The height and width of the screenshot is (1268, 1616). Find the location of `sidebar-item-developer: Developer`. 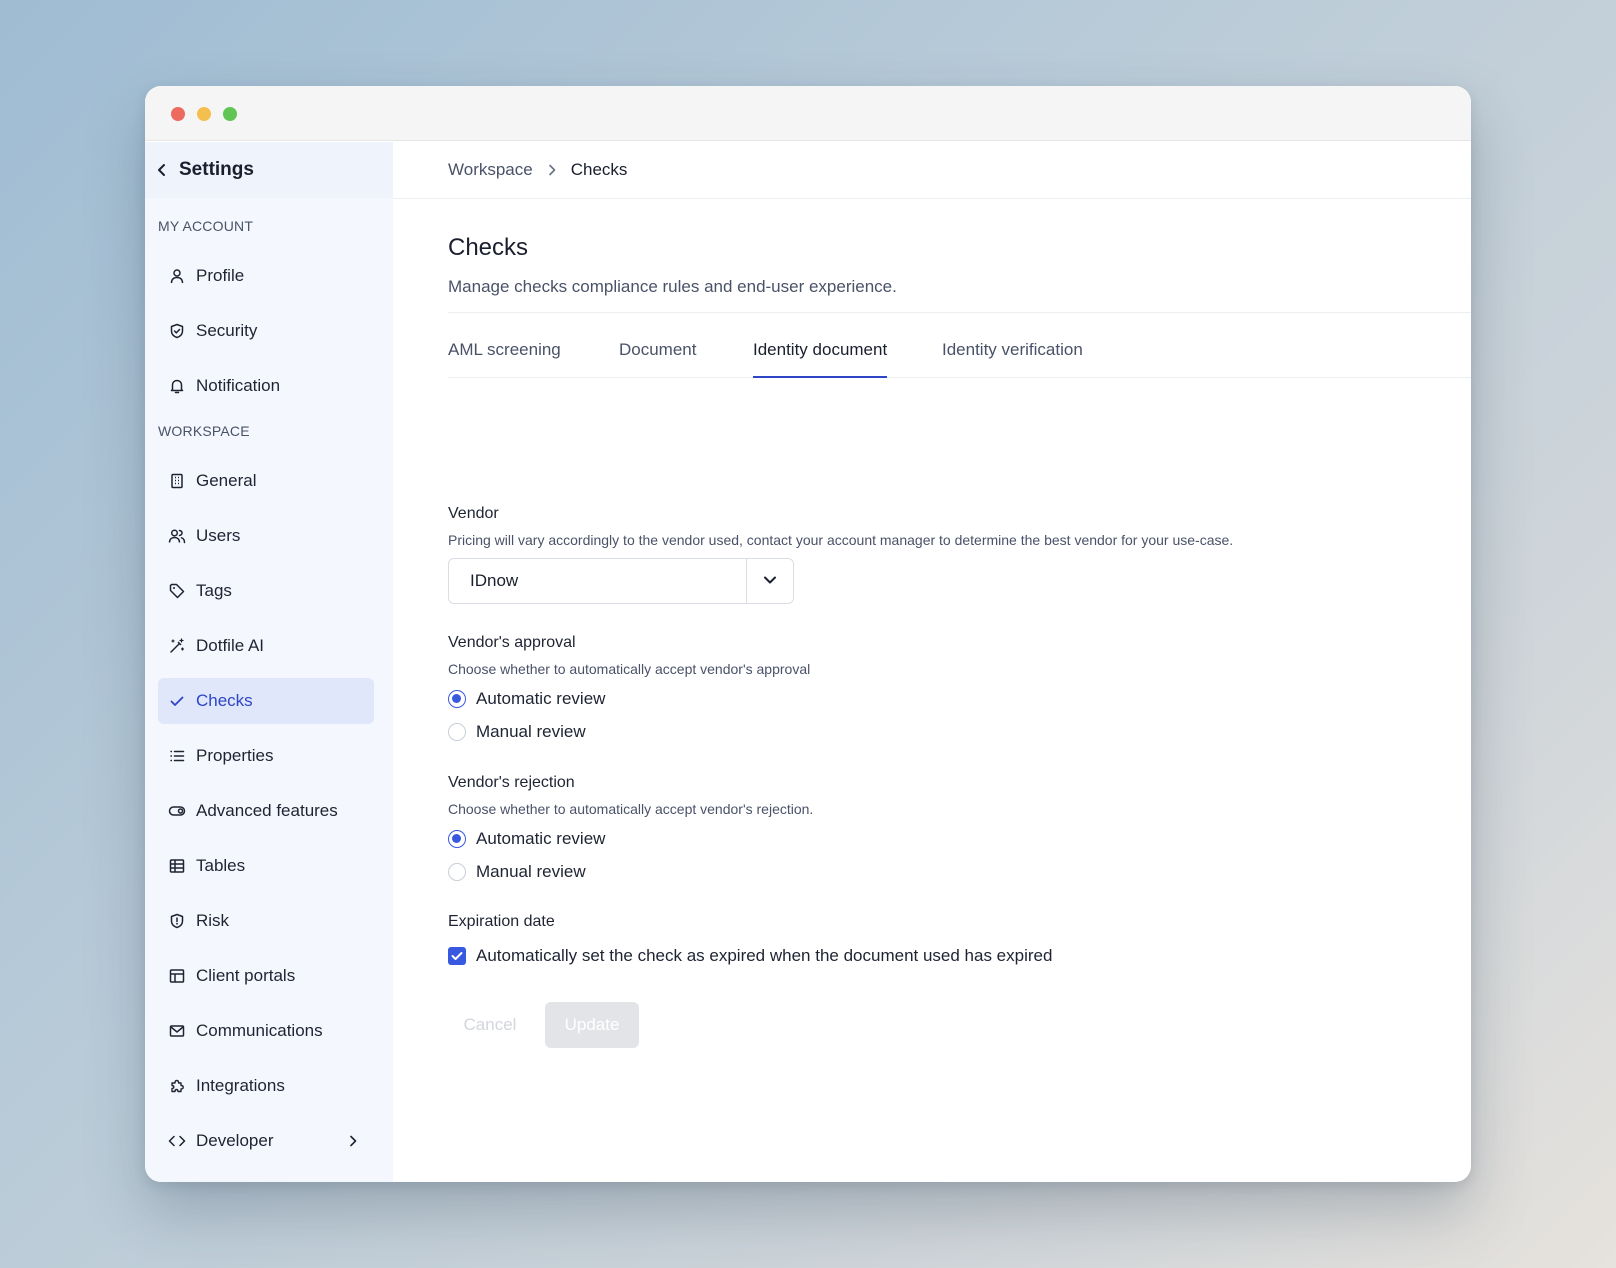

sidebar-item-developer: Developer is located at coordinates (266, 1141).